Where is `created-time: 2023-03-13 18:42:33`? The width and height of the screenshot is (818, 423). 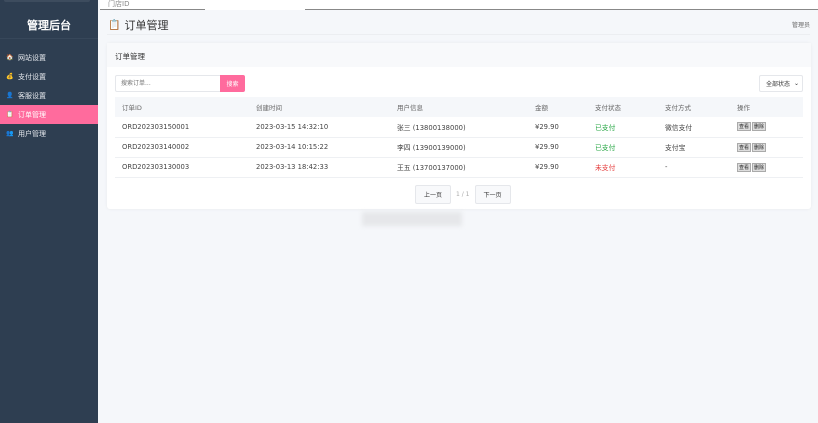 created-time: 2023-03-13 18:42:33 is located at coordinates (319, 167).